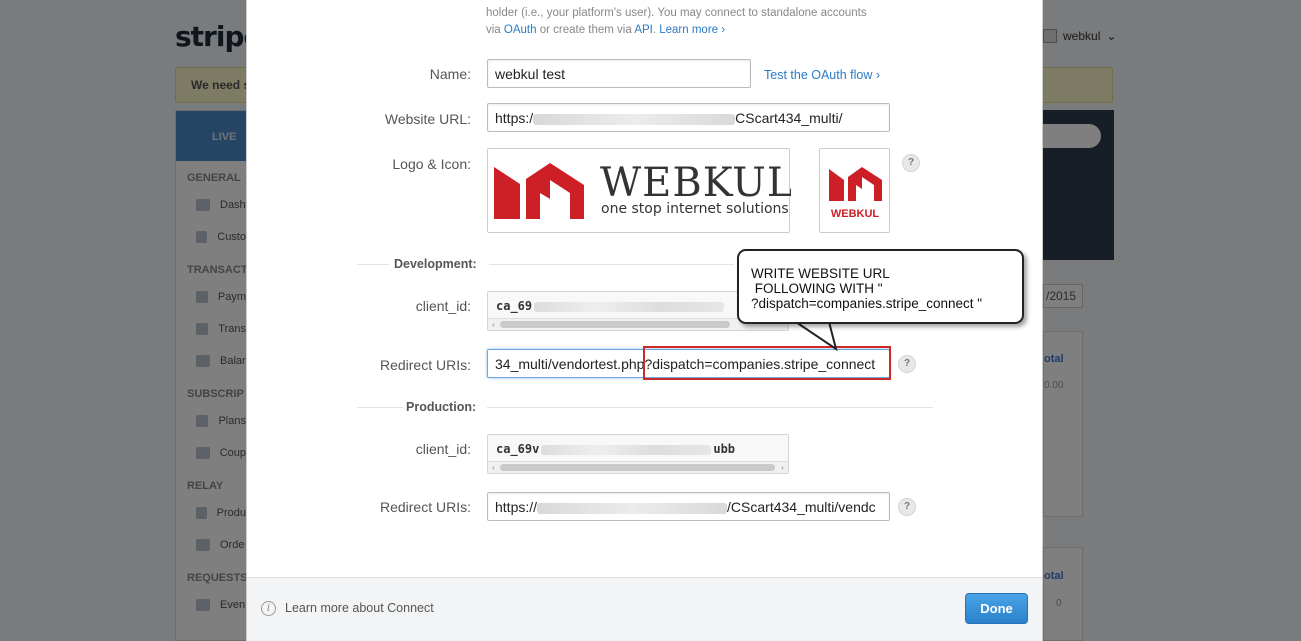  I want to click on webkul-logo-image: WEBKUL one stop internet solutions, so click(643, 189).